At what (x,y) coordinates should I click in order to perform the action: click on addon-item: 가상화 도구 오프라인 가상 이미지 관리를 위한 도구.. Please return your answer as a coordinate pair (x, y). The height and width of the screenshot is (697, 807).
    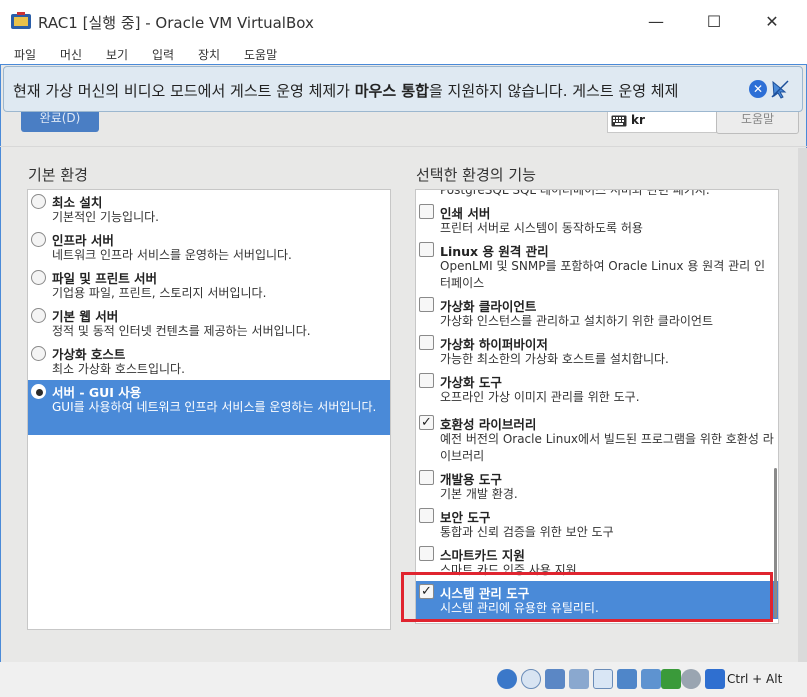
    Looking at the image, I should click on (597, 389).